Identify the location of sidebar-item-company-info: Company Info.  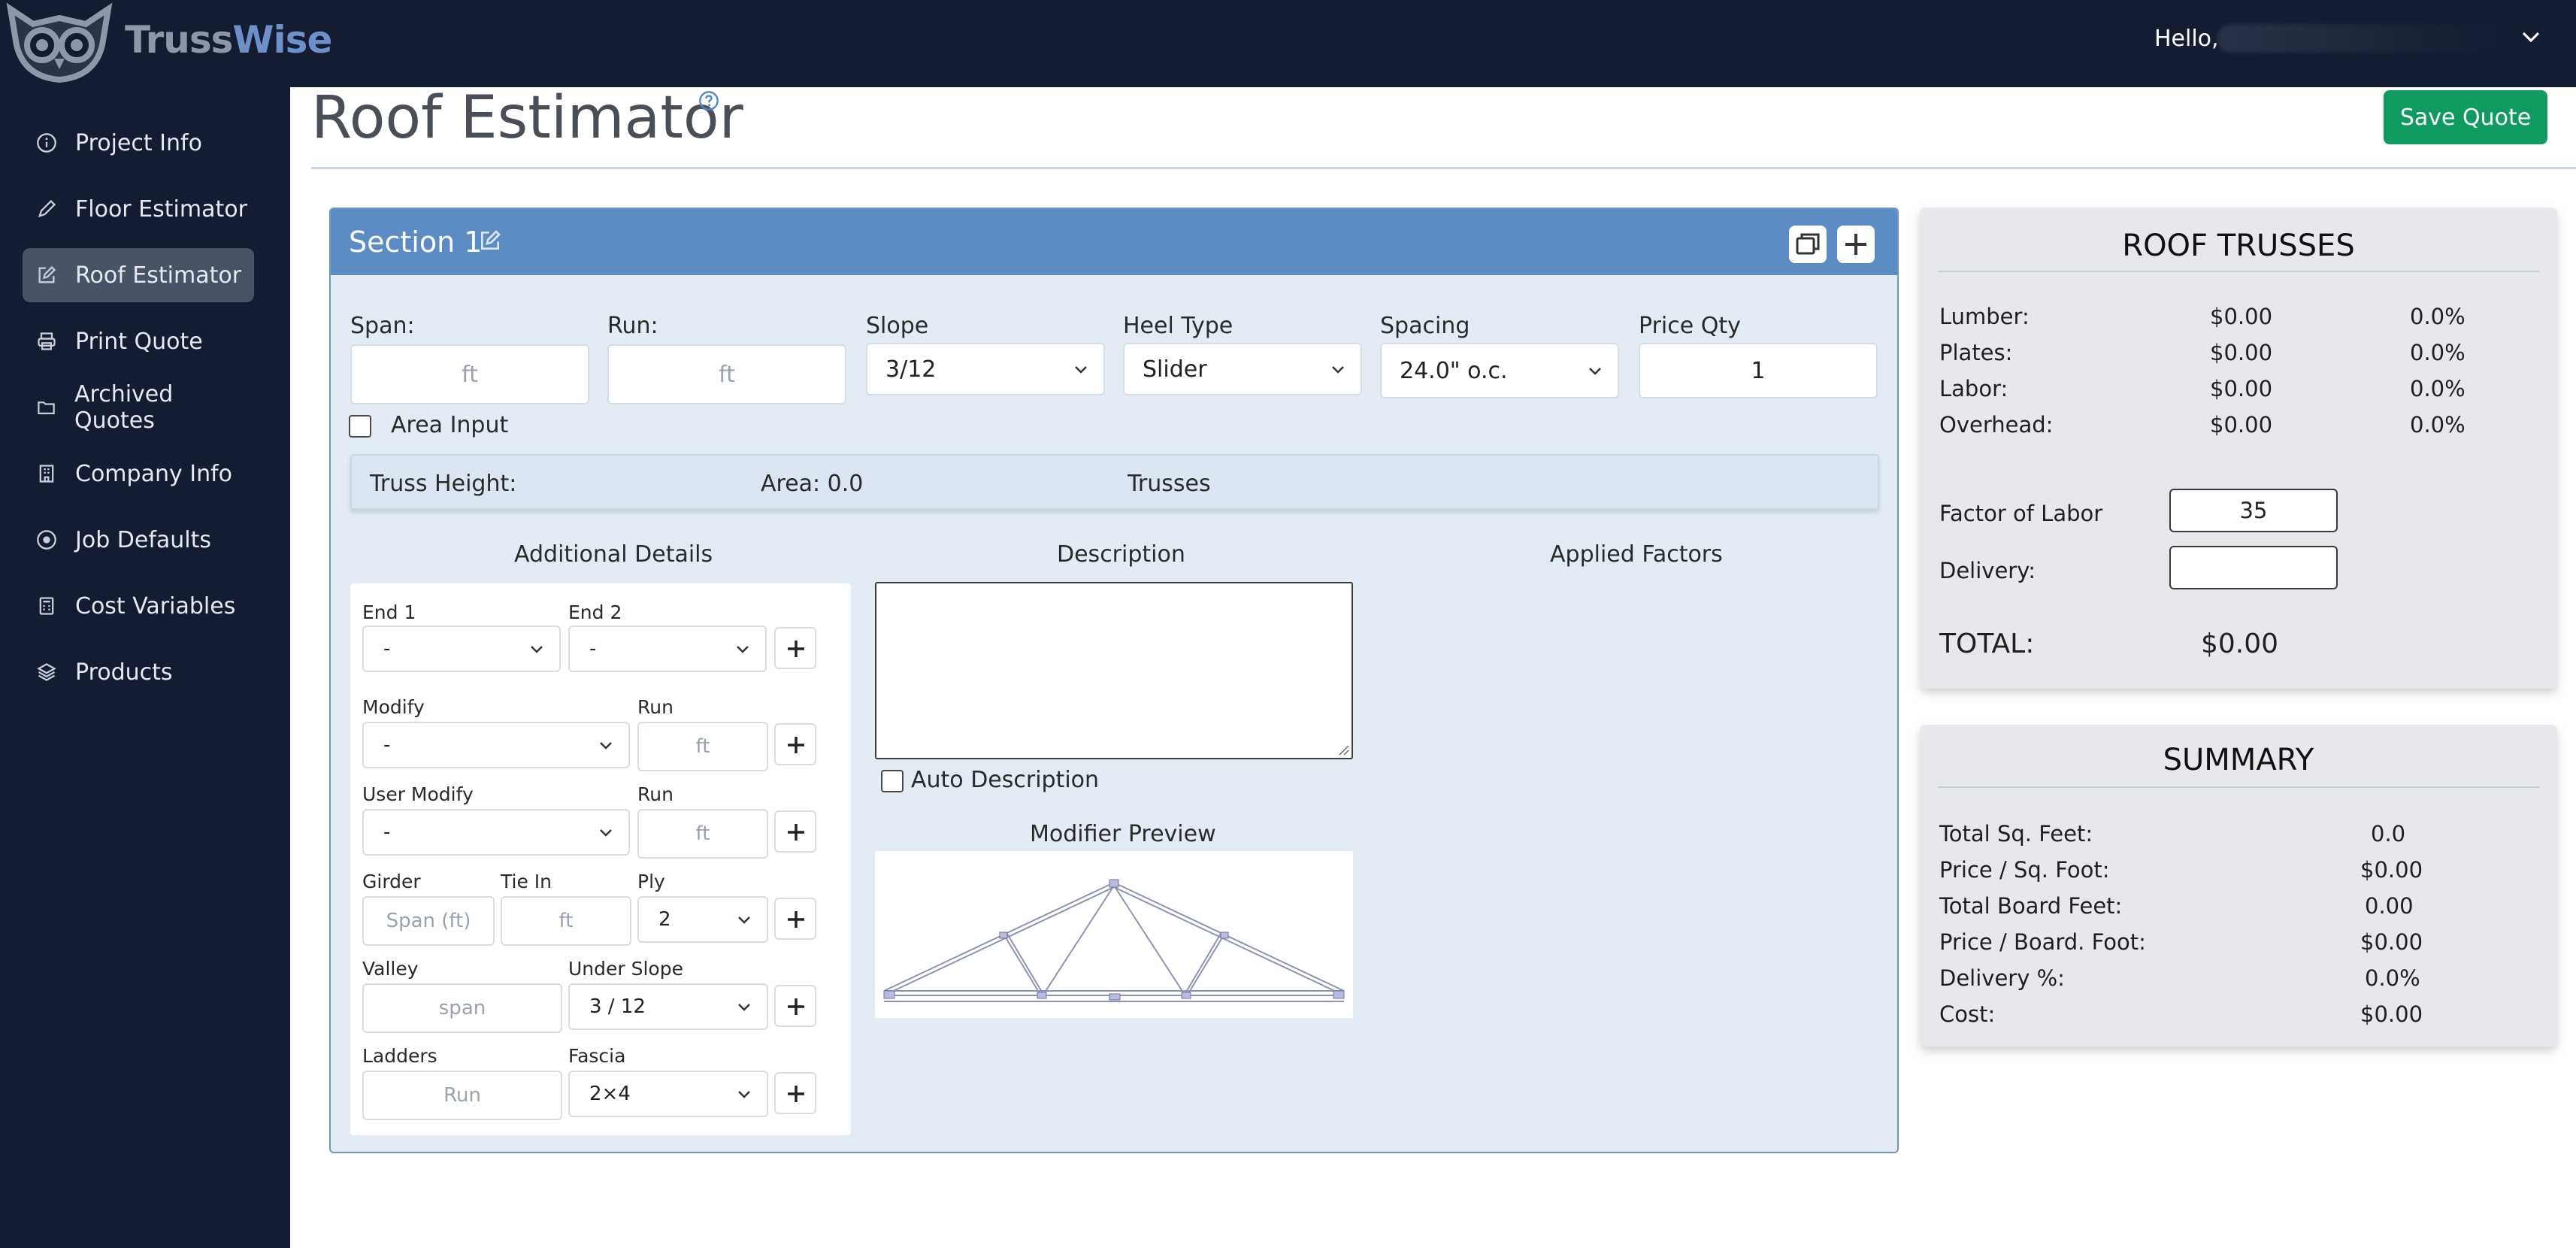
(138, 474).